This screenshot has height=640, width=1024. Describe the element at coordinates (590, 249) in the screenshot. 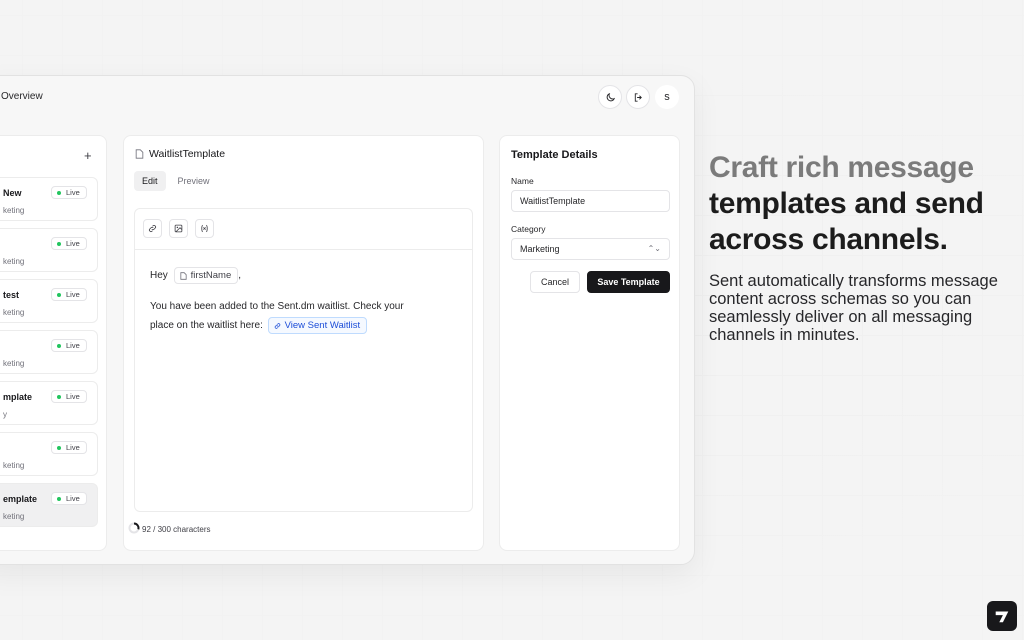

I see `category-select: Marketing ⌃⌄` at that location.